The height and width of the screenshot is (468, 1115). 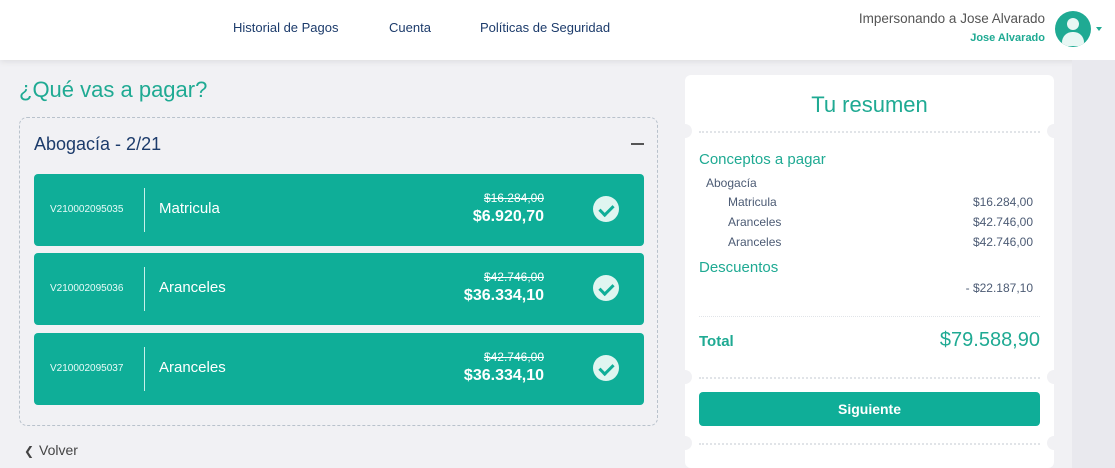 What do you see at coordinates (989, 340) in the screenshot?
I see `total-value: $79.588,90` at bounding box center [989, 340].